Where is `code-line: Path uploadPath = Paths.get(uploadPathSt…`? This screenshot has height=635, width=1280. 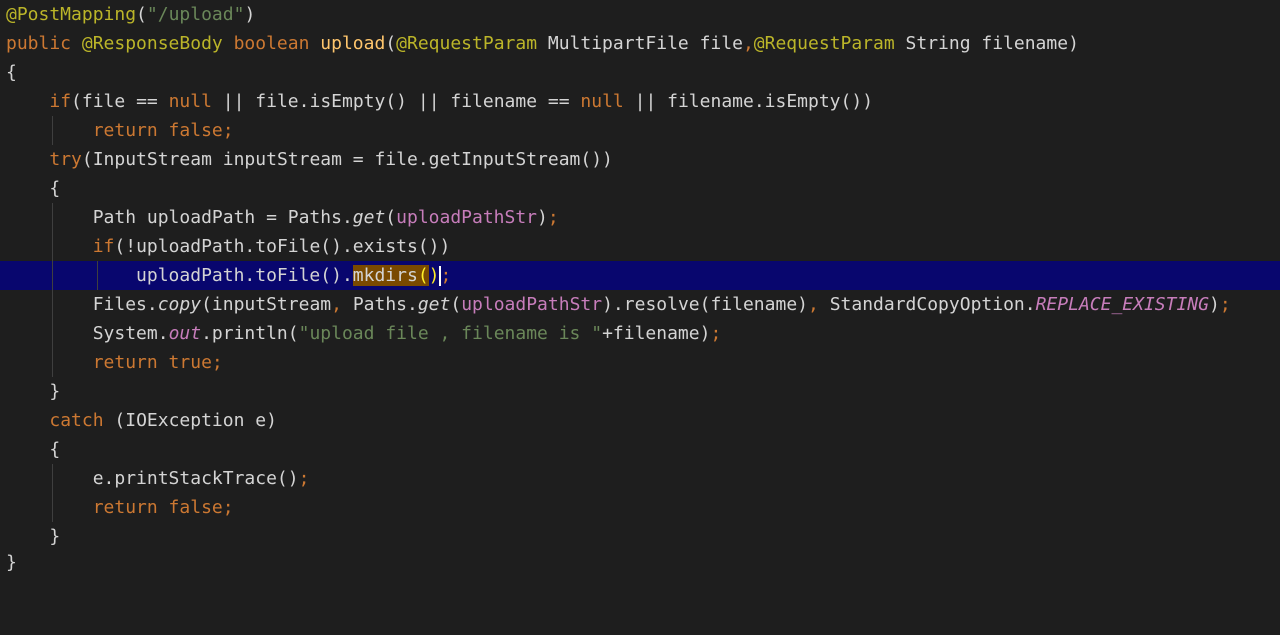
code-line: Path uploadPath = Paths.get(uploadPathSt… is located at coordinates (640, 217).